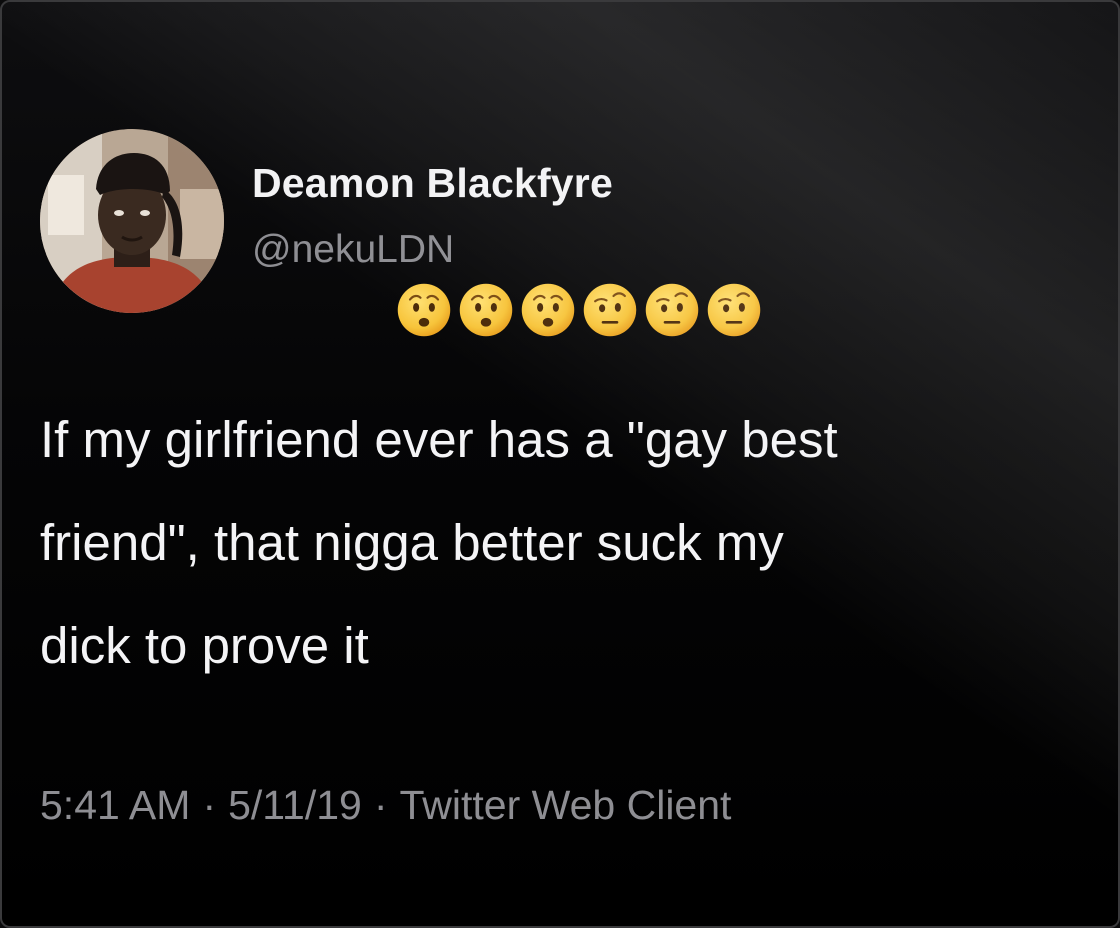  Describe the element at coordinates (566, 805) in the screenshot. I see `tweet-source: Twitter Web Client` at that location.